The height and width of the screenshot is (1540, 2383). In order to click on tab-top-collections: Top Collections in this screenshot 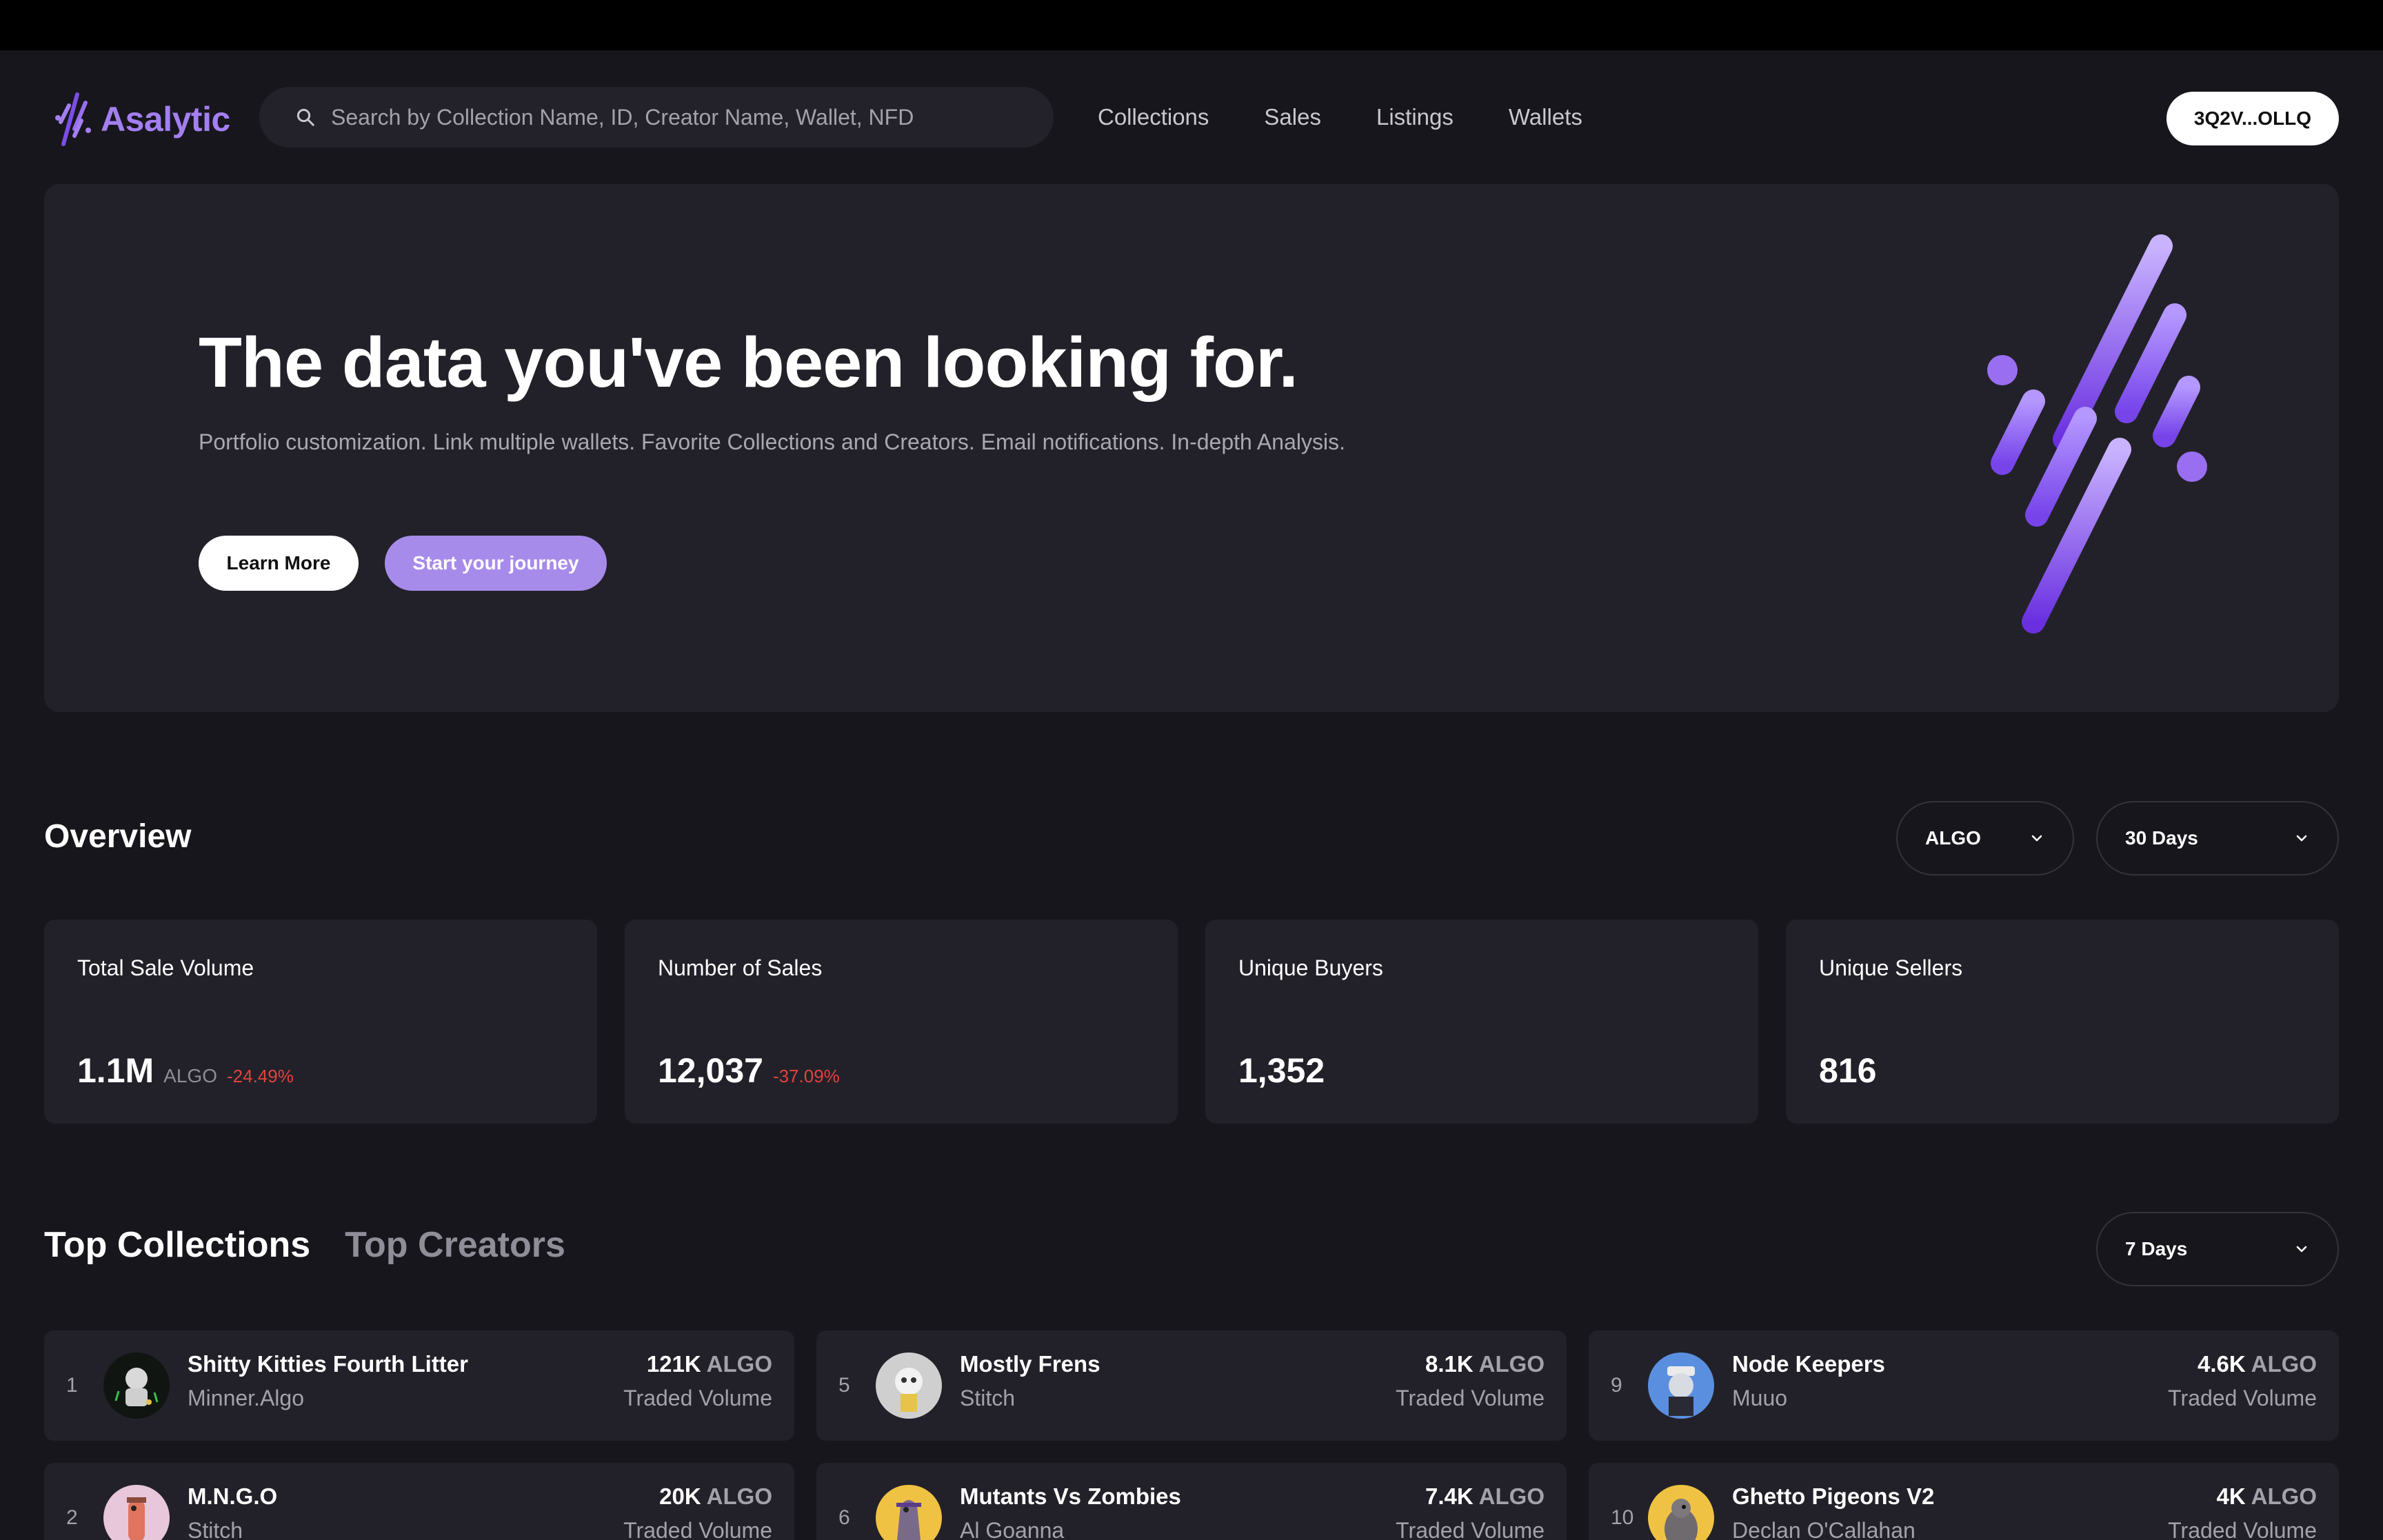, I will do `click(177, 1245)`.